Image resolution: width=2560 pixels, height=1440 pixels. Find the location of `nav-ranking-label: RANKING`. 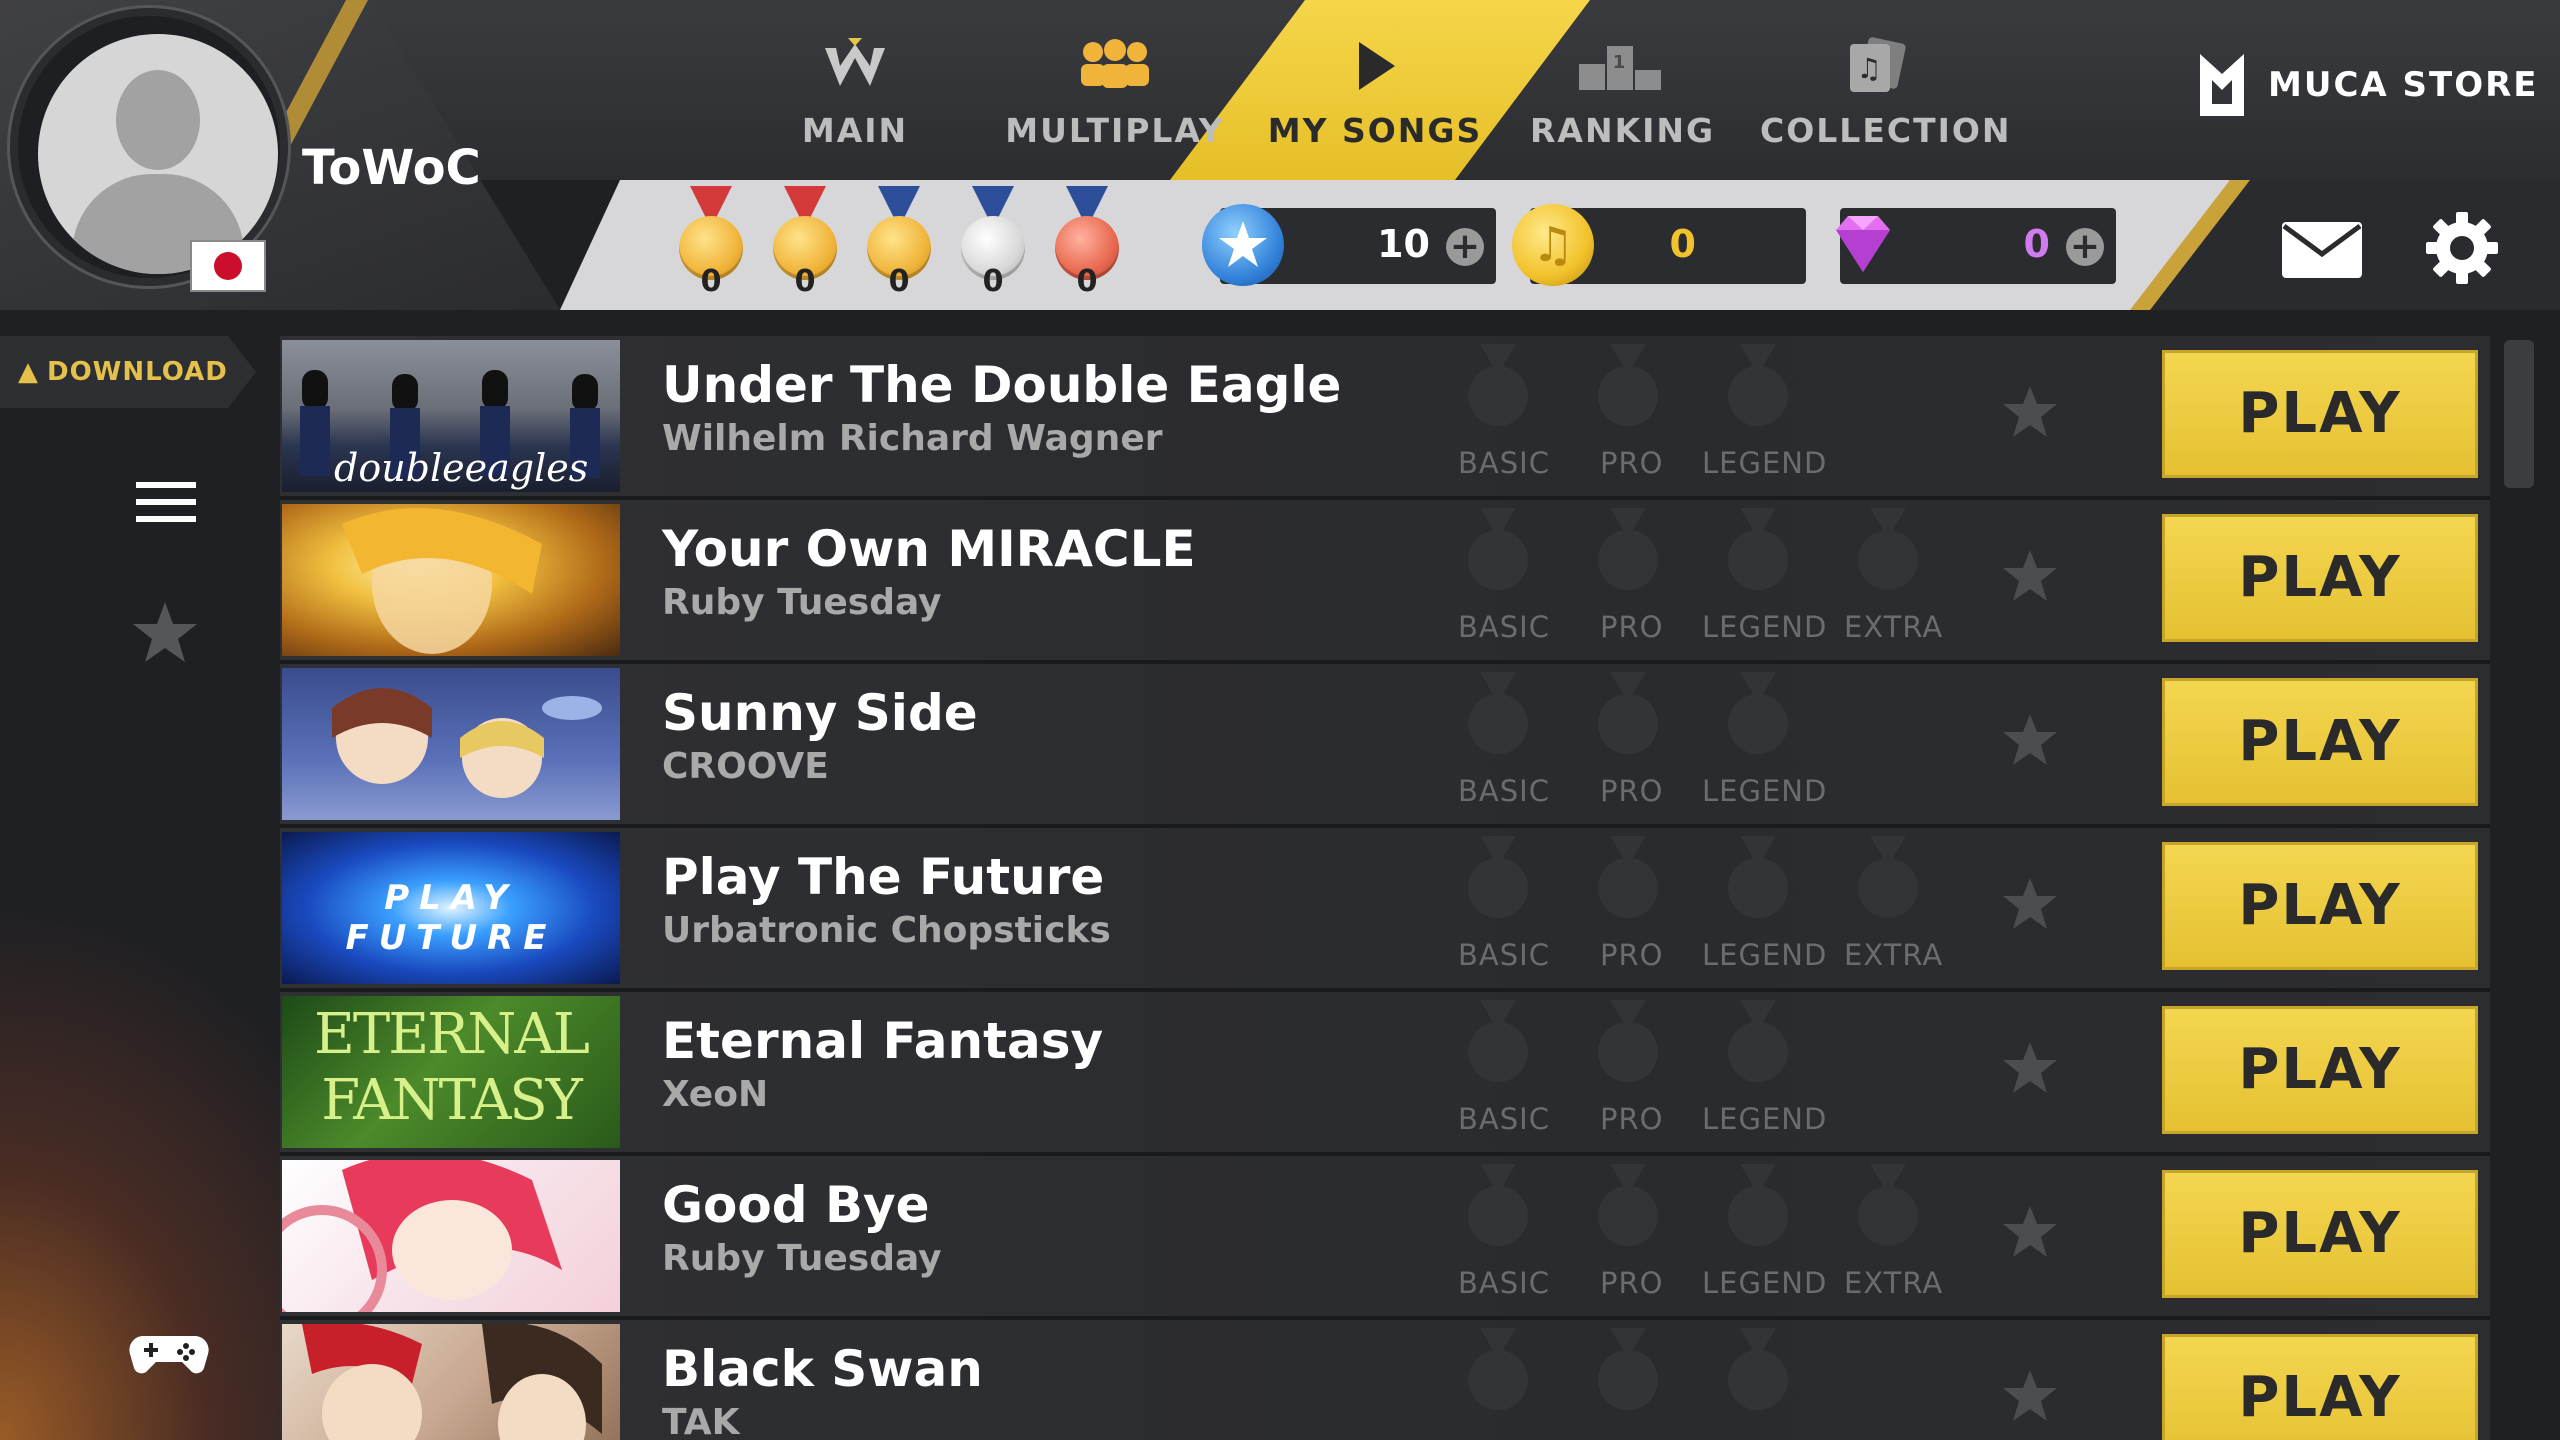

nav-ranking-label: RANKING is located at coordinates (1623, 130).